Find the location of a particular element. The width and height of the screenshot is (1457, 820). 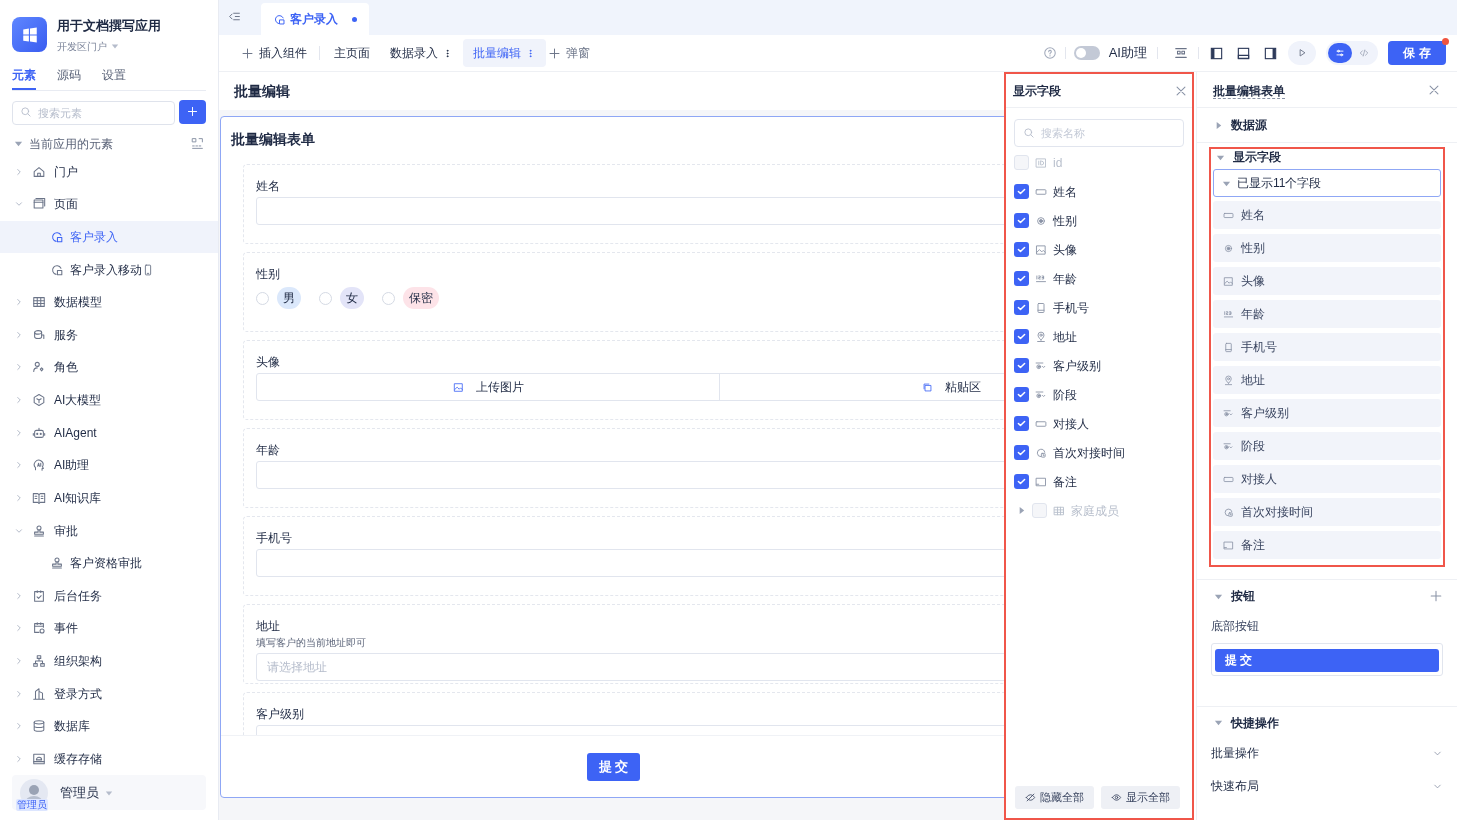

action-item: 批量操作 is located at coordinates (1327, 753).